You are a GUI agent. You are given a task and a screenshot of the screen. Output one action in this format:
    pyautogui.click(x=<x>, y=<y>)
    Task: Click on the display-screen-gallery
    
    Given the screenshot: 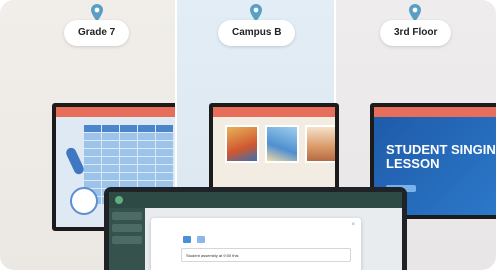 What is the action you would take?
    pyautogui.click(x=274, y=147)
    